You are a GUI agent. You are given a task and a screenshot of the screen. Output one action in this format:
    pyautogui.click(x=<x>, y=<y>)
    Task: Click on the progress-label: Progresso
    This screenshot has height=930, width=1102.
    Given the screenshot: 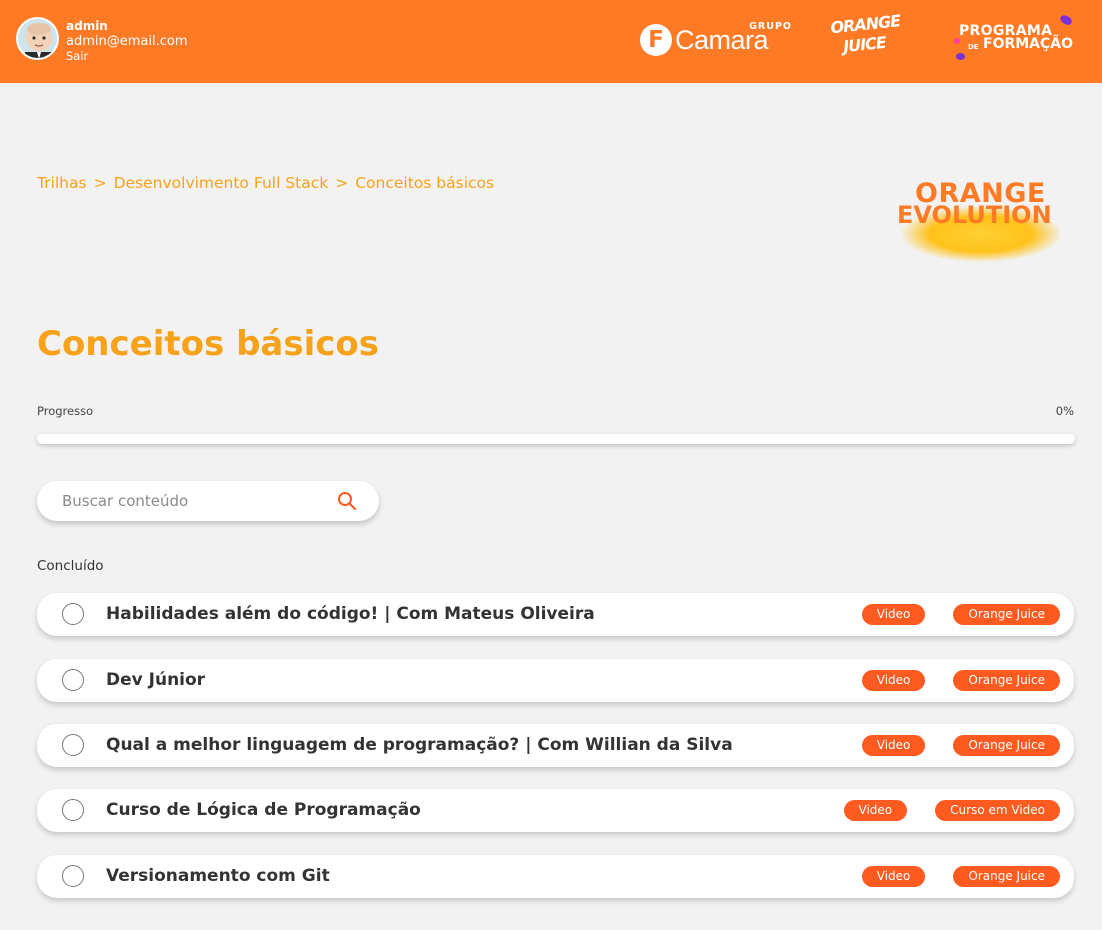 What is the action you would take?
    pyautogui.click(x=65, y=411)
    